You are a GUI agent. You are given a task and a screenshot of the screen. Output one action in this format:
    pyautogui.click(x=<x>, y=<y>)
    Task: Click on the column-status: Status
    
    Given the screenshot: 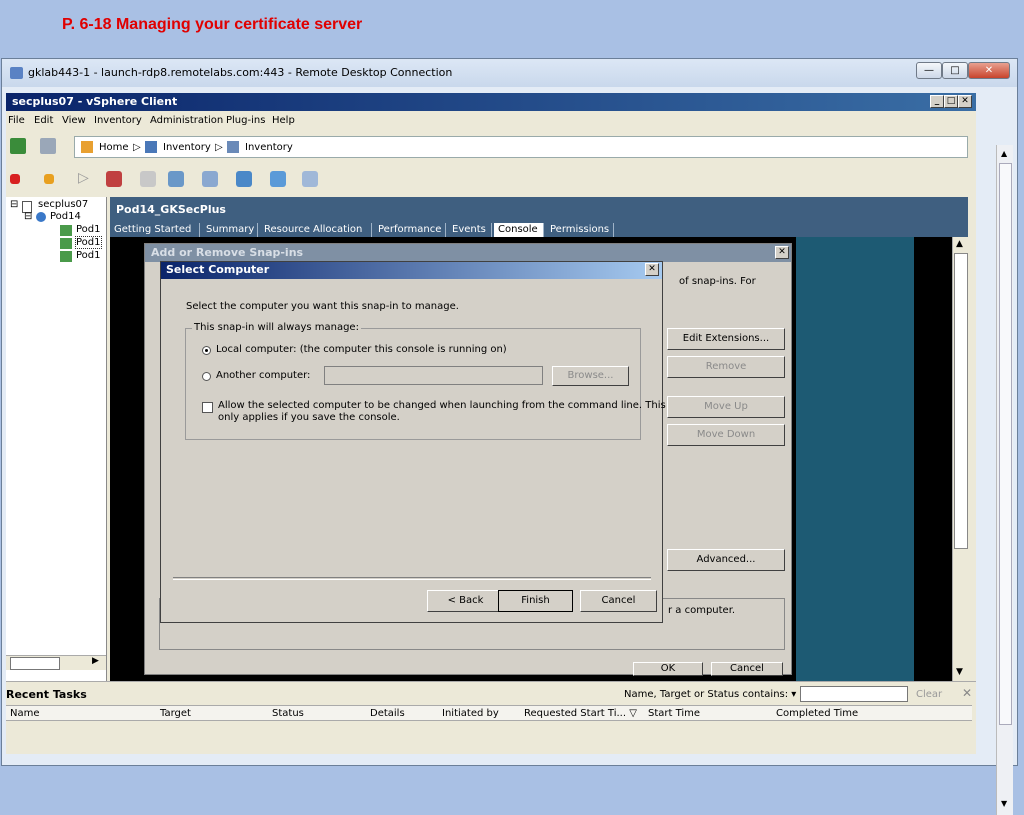 What is the action you would take?
    pyautogui.click(x=288, y=713)
    